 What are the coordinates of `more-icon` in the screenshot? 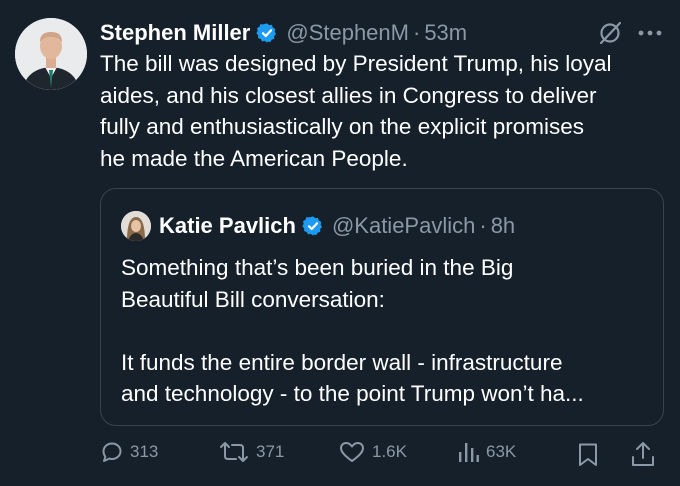 It's located at (650, 33).